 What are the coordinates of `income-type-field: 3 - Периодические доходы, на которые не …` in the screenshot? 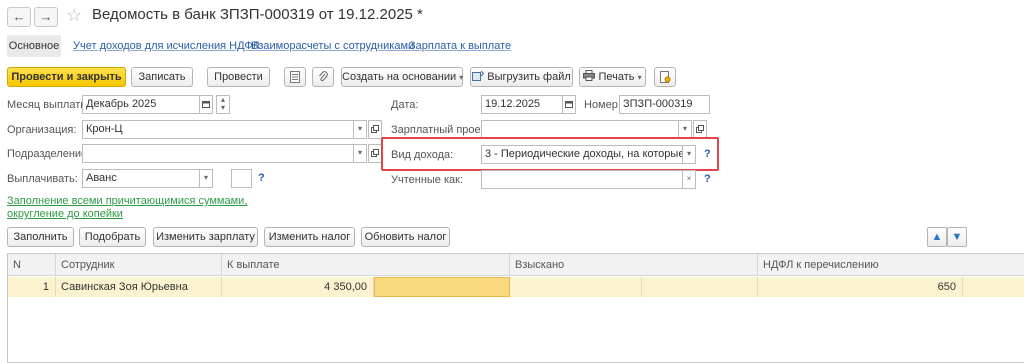 It's located at (582, 154).